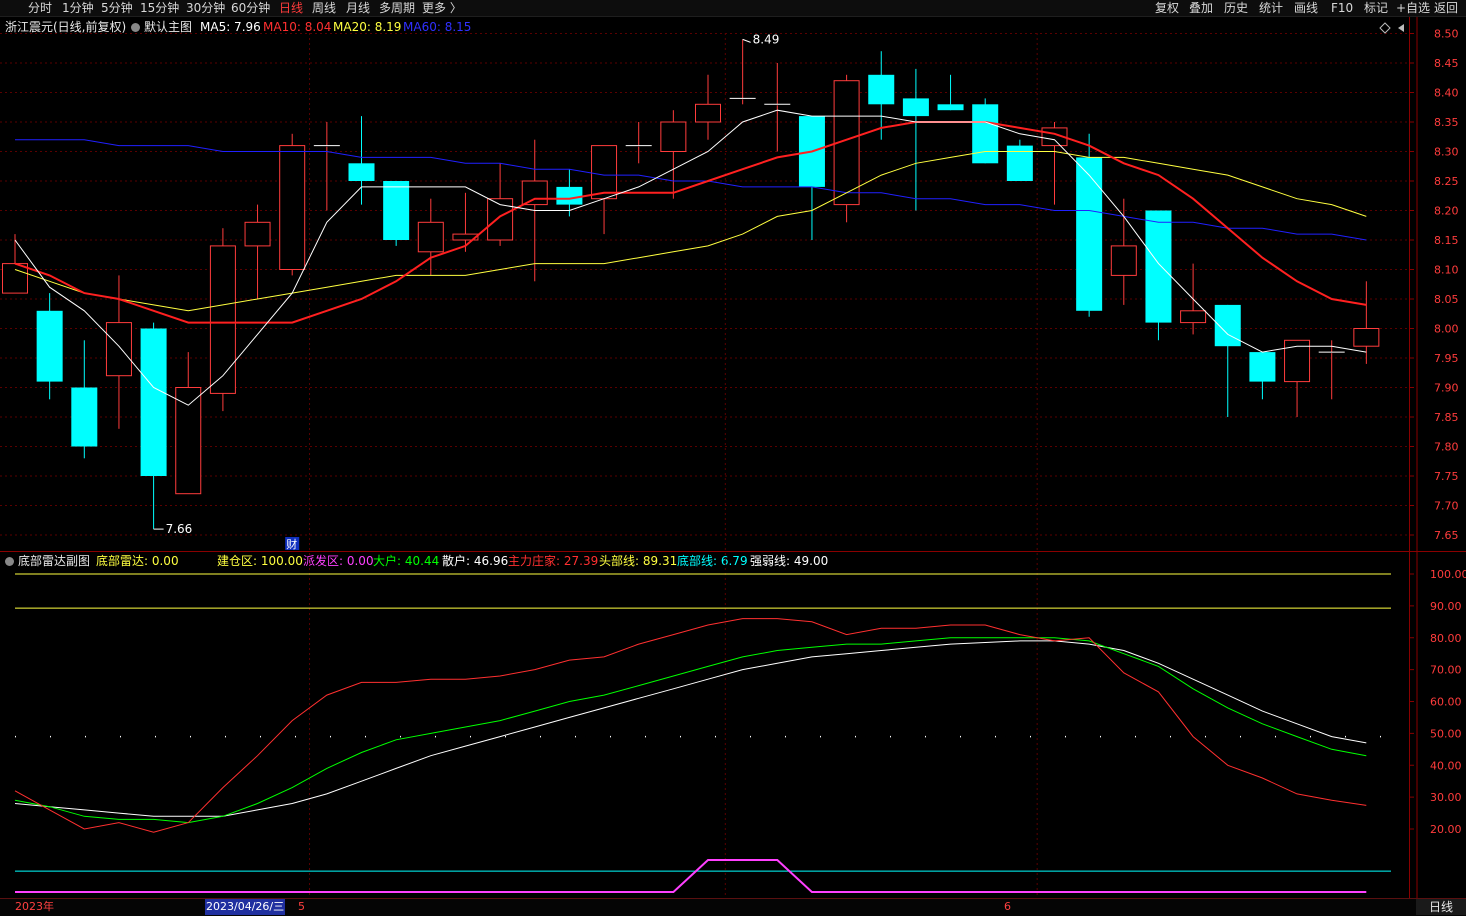 Image resolution: width=1466 pixels, height=916 pixels. Describe the element at coordinates (291, 544) in the screenshot. I see `finance-badge-label: 财` at that location.